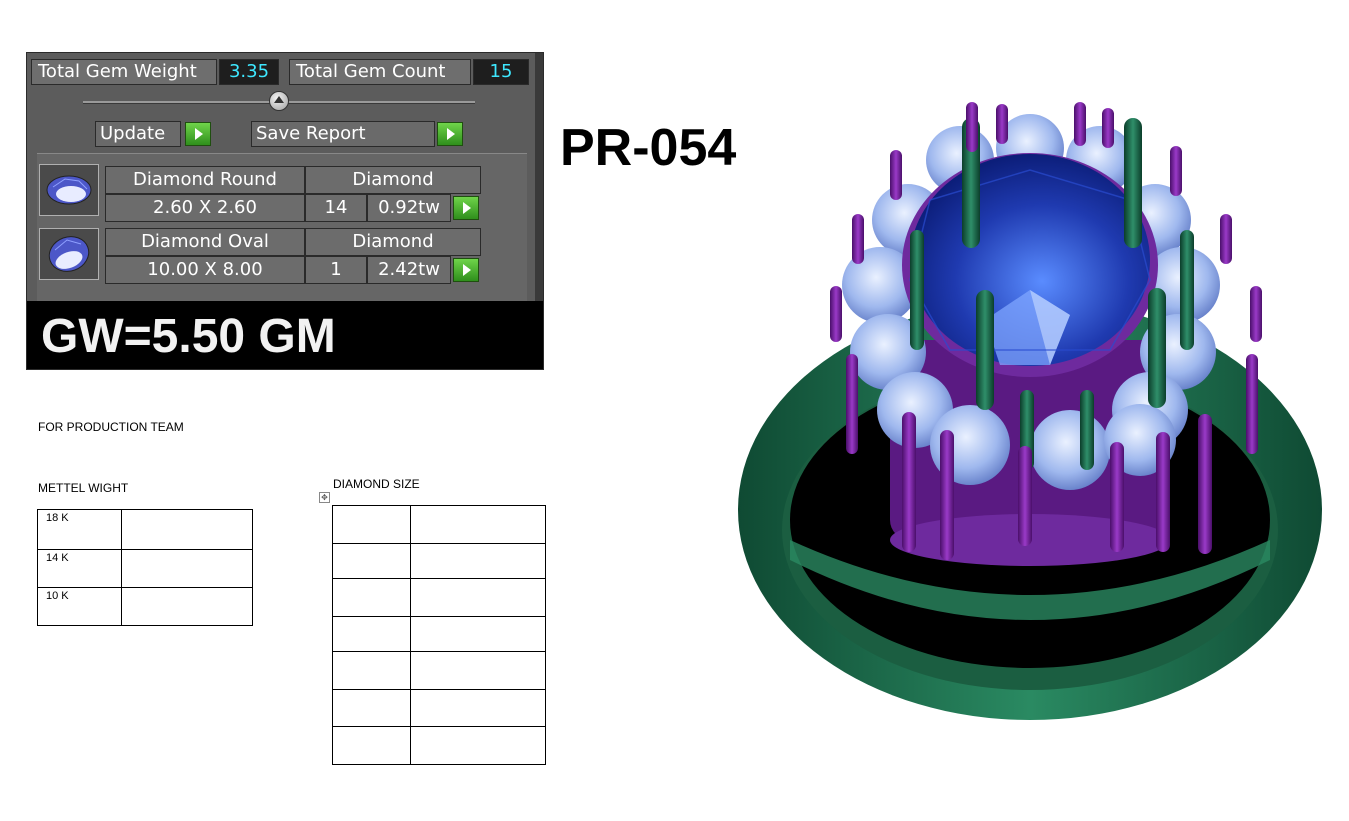 The height and width of the screenshot is (821, 1349). What do you see at coordinates (336, 270) in the screenshot?
I see `gem-count: 1` at bounding box center [336, 270].